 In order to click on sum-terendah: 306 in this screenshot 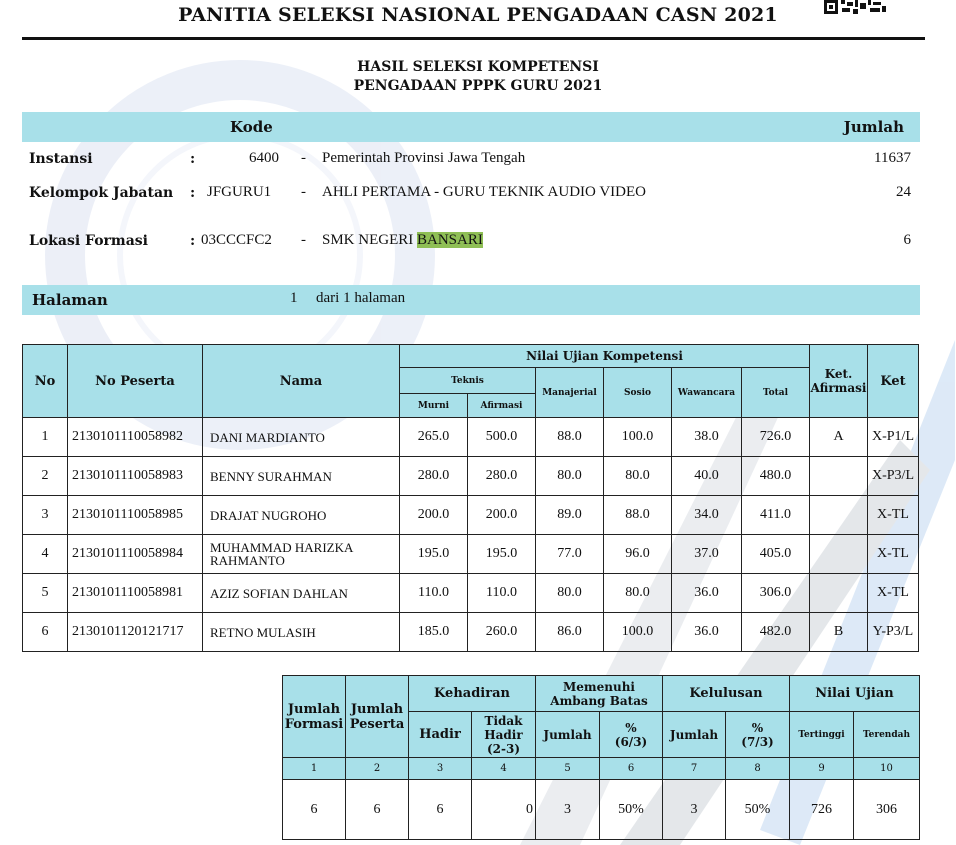, I will do `click(886, 809)`.